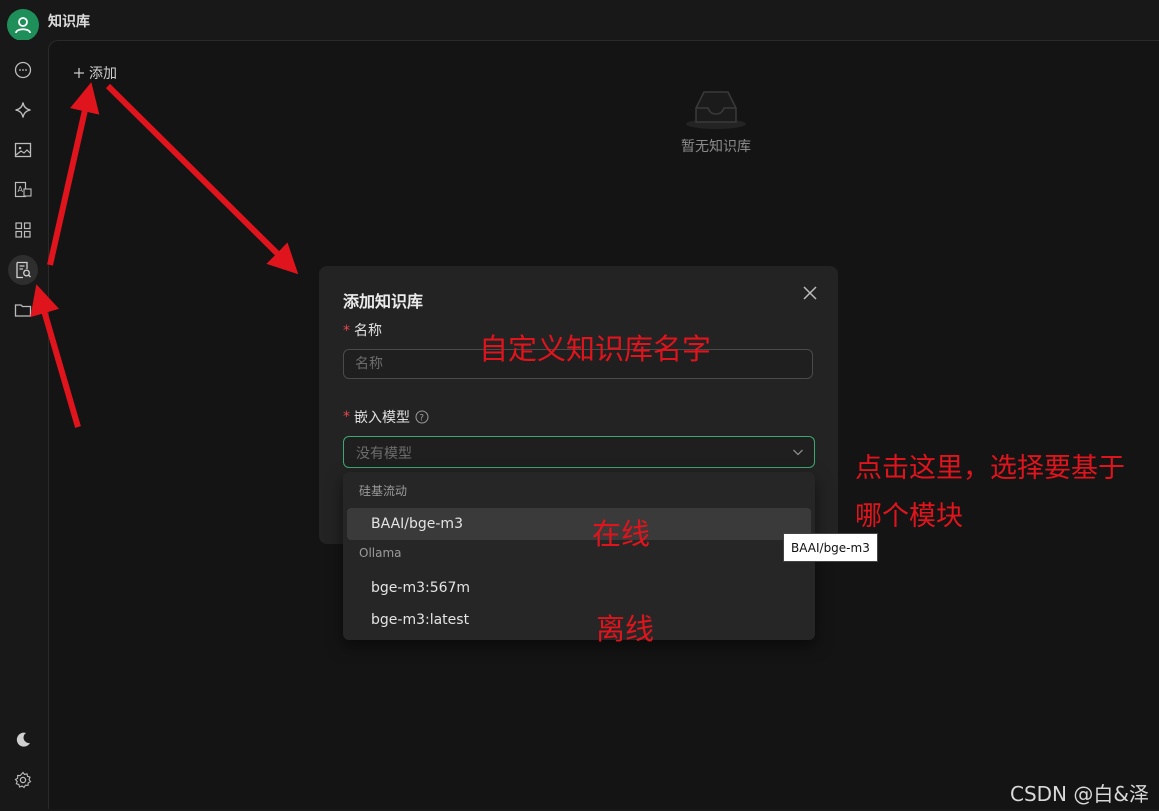 Image resolution: width=1159 pixels, height=811 pixels. Describe the element at coordinates (69, 22) in the screenshot. I see `page-title: 知识库` at that location.